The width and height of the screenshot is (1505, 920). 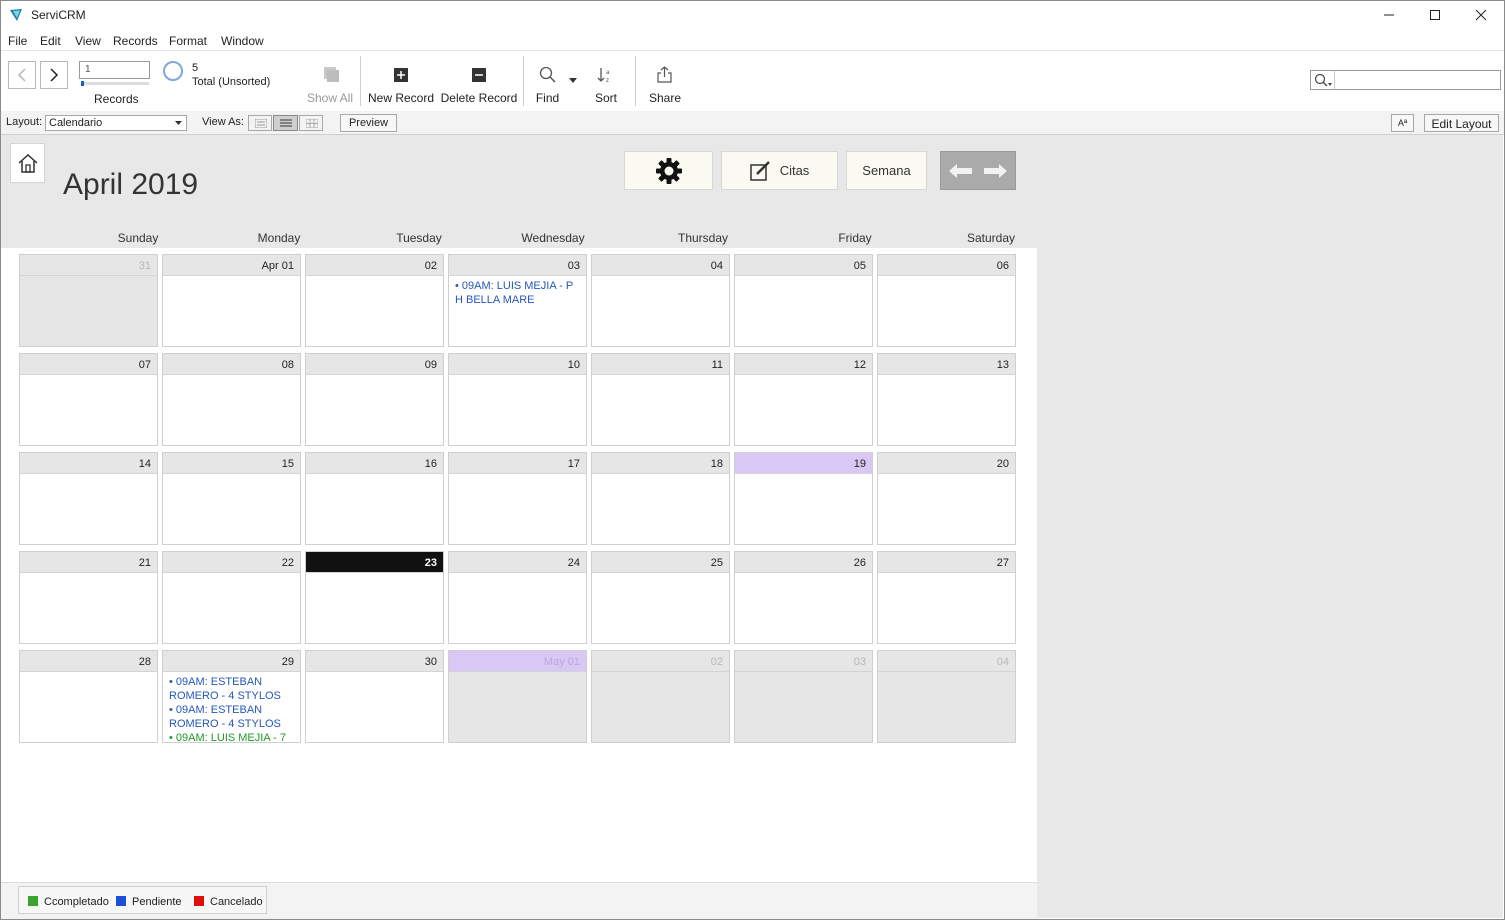 I want to click on calendar-day-cell: 08, so click(x=231, y=399).